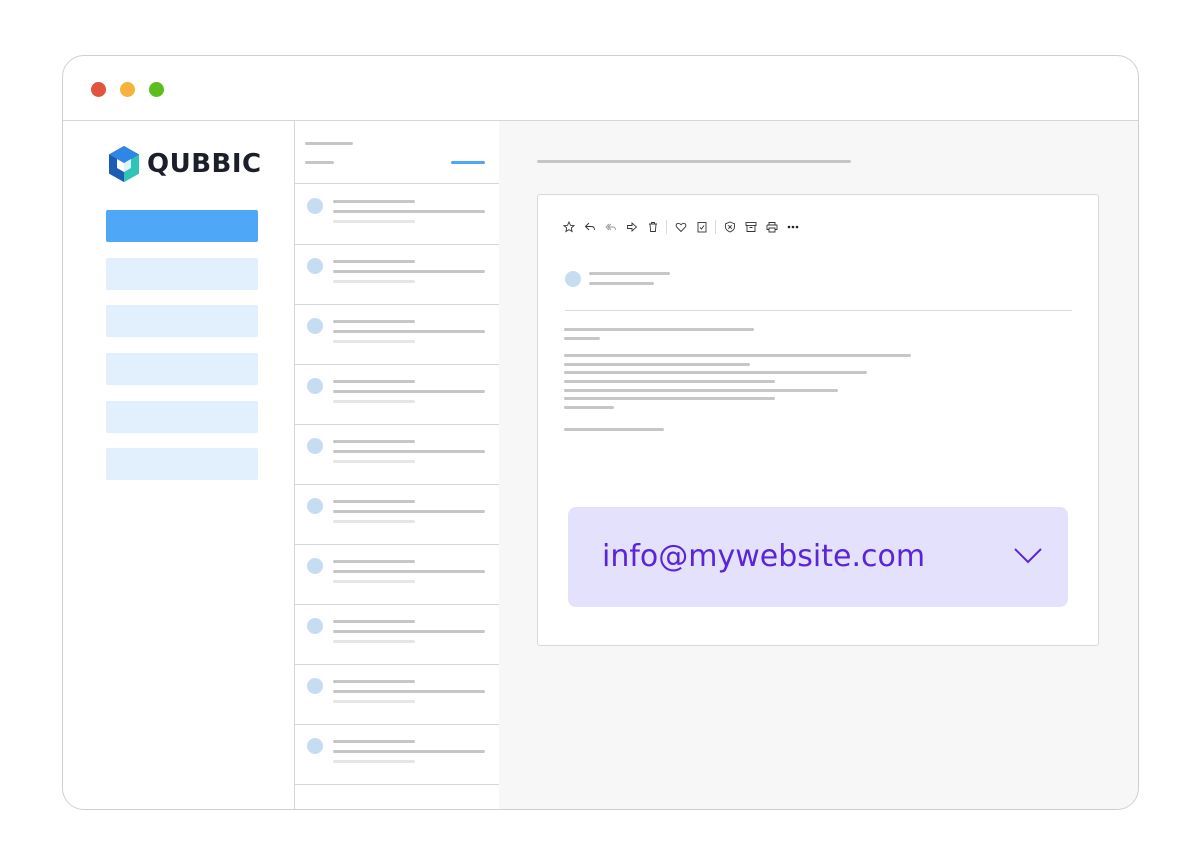 The height and width of the screenshot is (865, 1200). What do you see at coordinates (1028, 555) in the screenshot?
I see `chevron-down-icon` at bounding box center [1028, 555].